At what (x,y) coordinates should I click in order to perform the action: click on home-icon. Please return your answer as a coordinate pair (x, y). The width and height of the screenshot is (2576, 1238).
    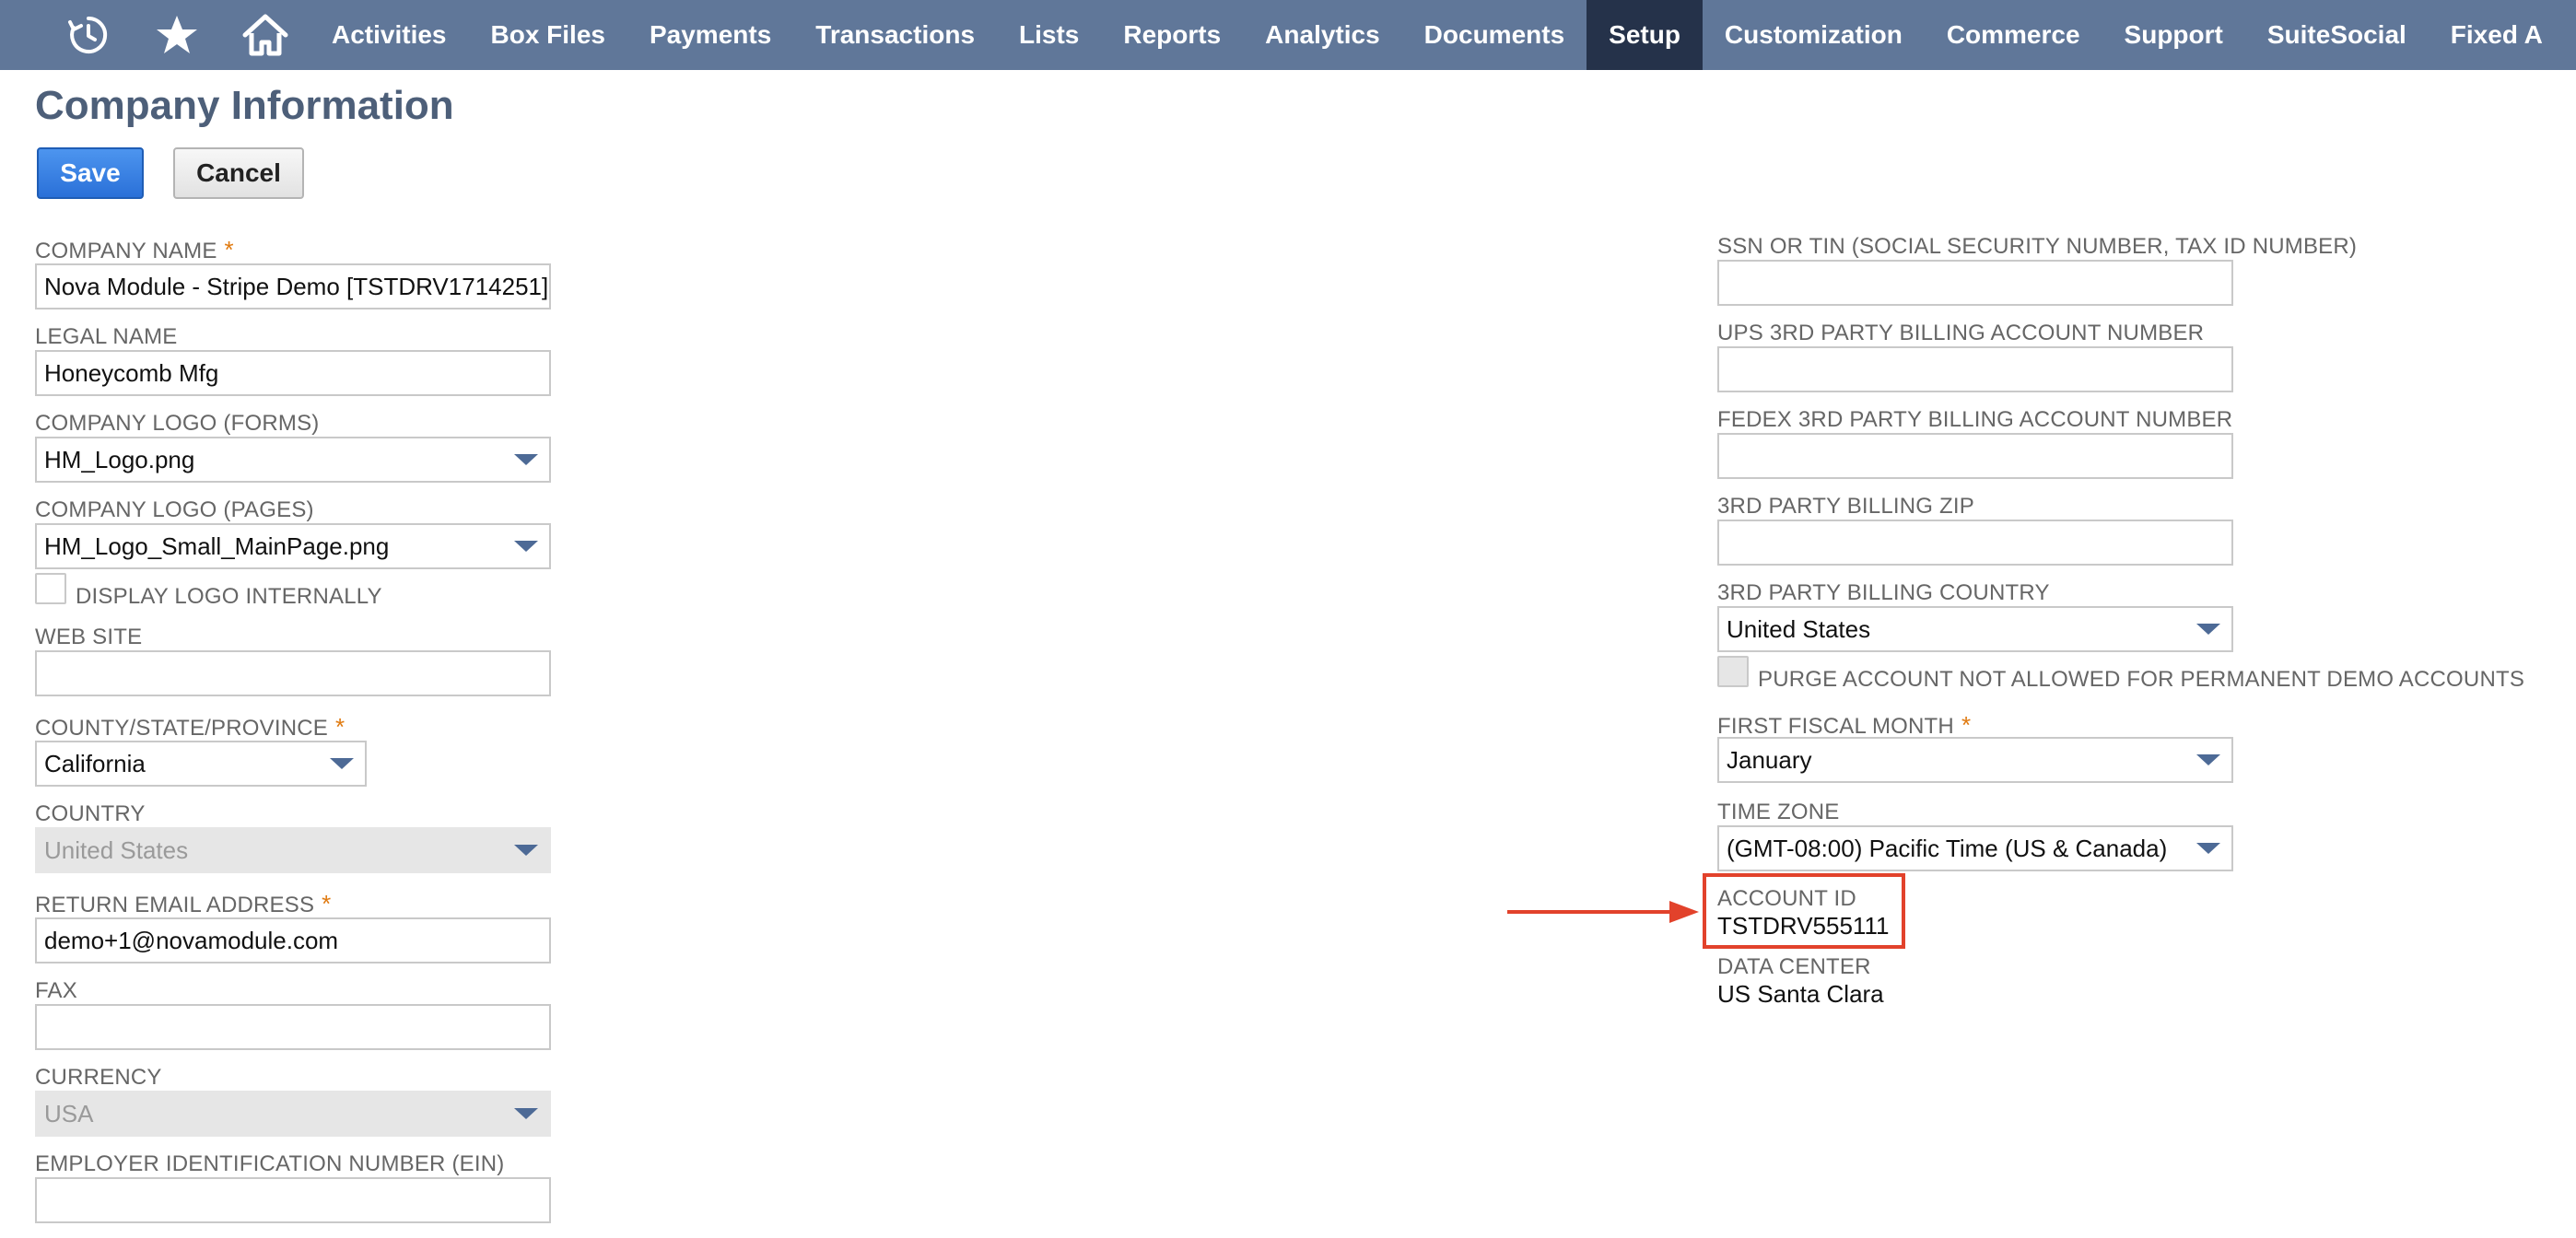
    Looking at the image, I should click on (265, 35).